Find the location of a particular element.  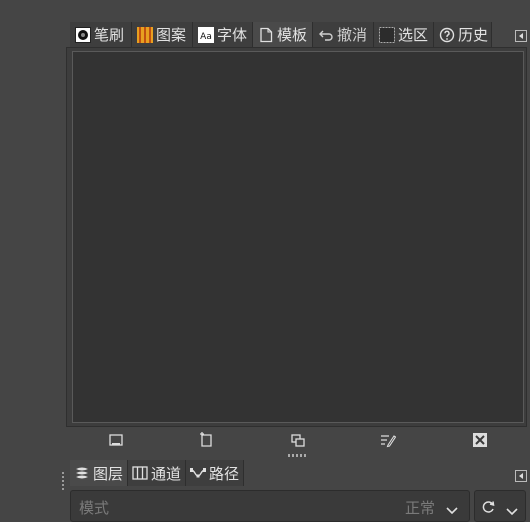

dock-tab-bar: 笔刷 图案 Aa 字体 模板 撤消 选区 历史 is located at coordinates (298, 34).